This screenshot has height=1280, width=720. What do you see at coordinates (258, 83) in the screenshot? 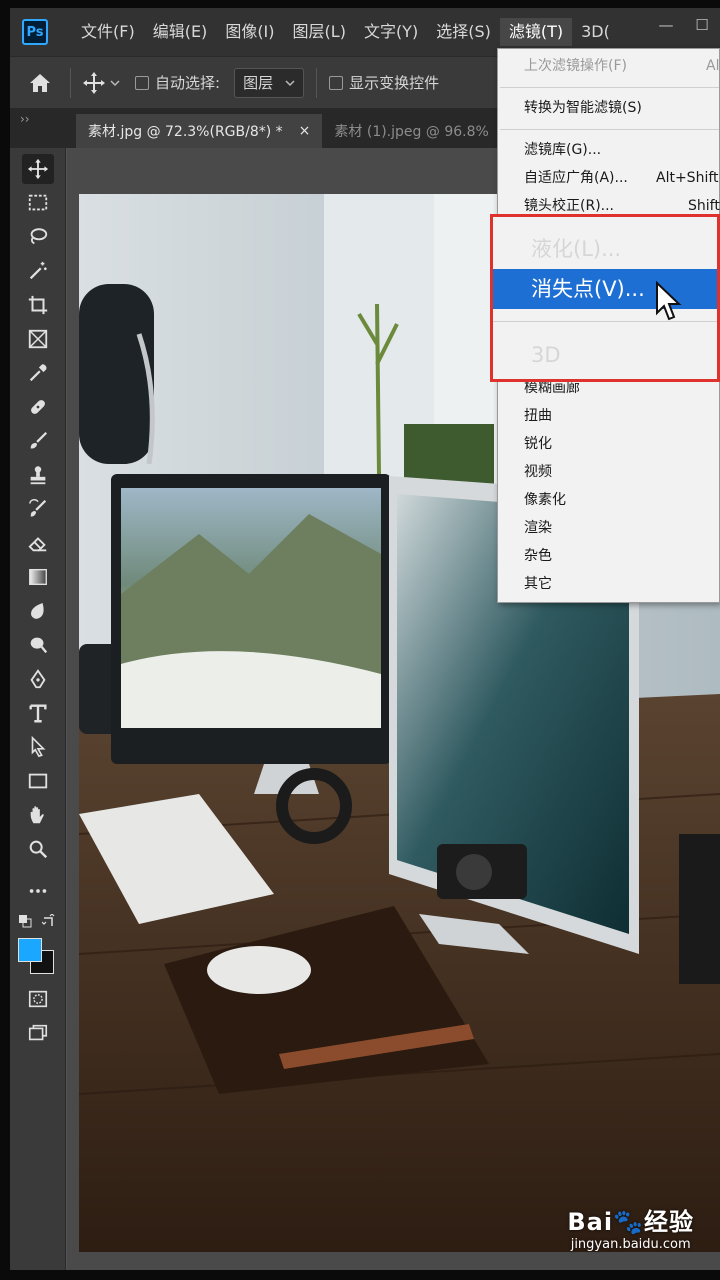
I see `auto-select-target-value: 图层` at bounding box center [258, 83].